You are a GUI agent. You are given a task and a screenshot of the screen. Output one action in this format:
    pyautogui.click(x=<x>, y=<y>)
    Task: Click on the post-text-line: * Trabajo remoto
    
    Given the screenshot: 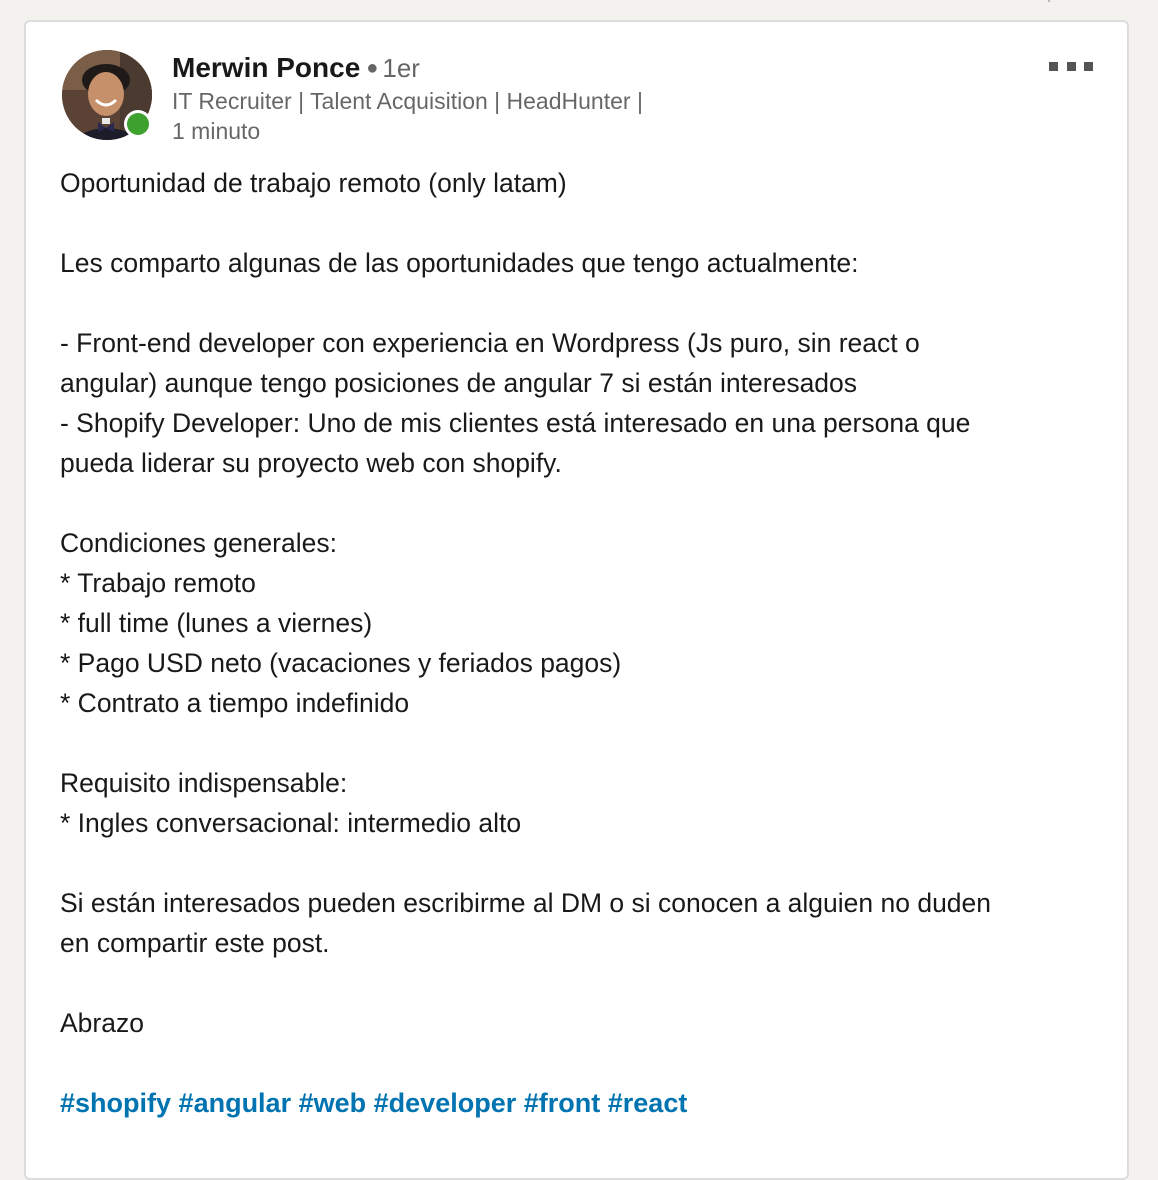 What is the action you would take?
    pyautogui.click(x=158, y=583)
    